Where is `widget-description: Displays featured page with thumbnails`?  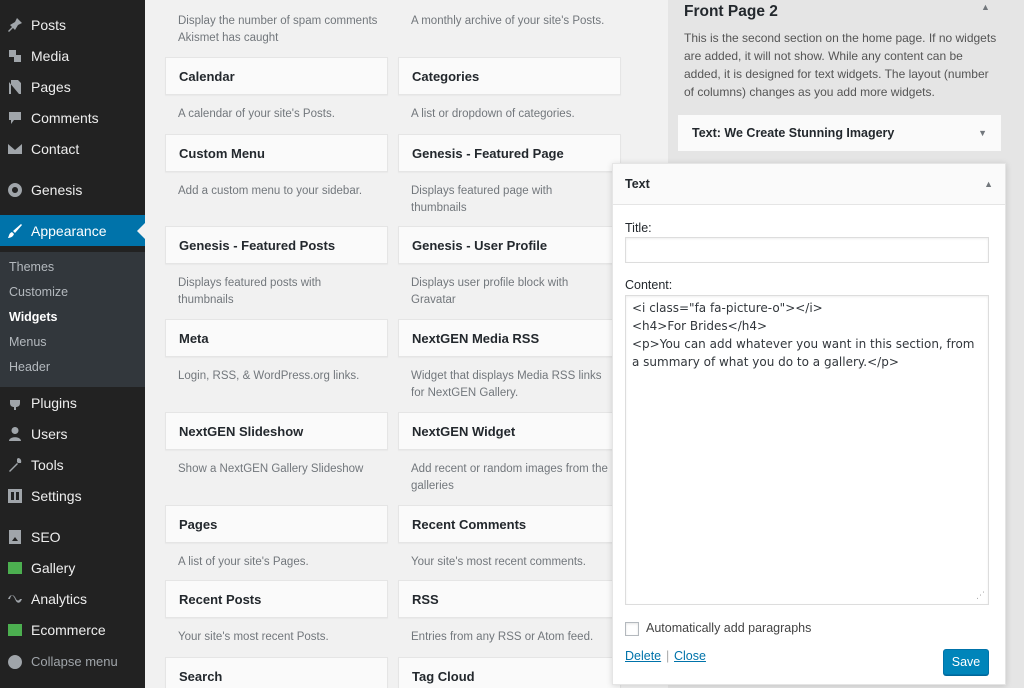 widget-description: Displays featured page with thumbnails is located at coordinates (482, 199).